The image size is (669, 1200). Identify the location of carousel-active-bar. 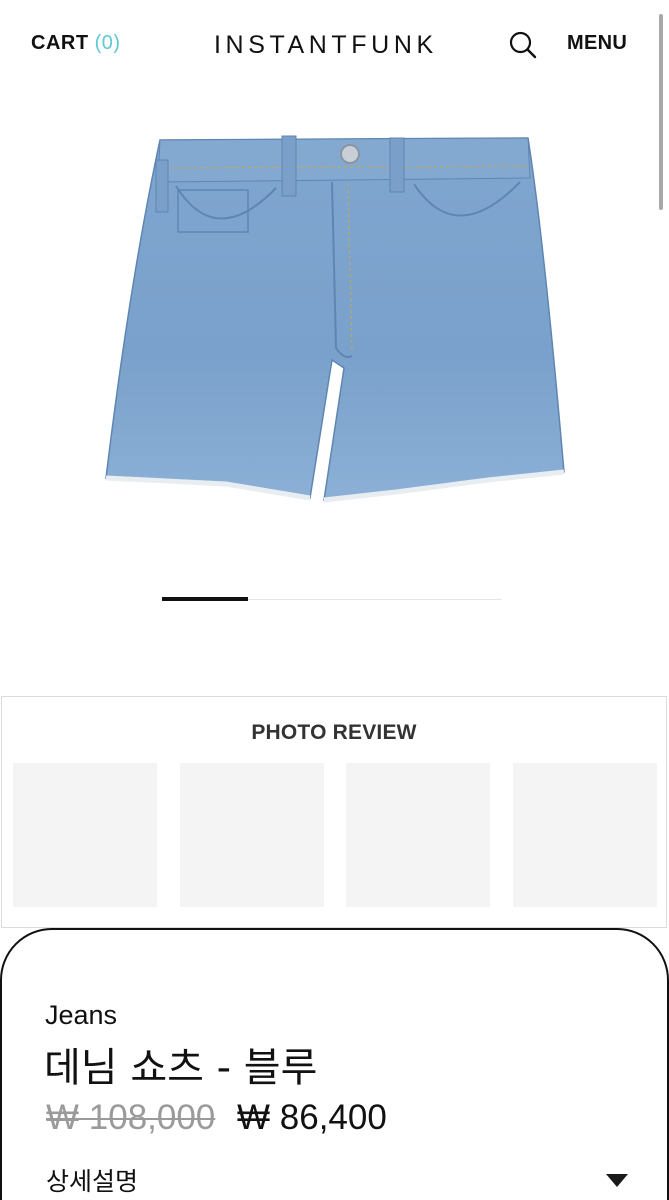
(205, 599).